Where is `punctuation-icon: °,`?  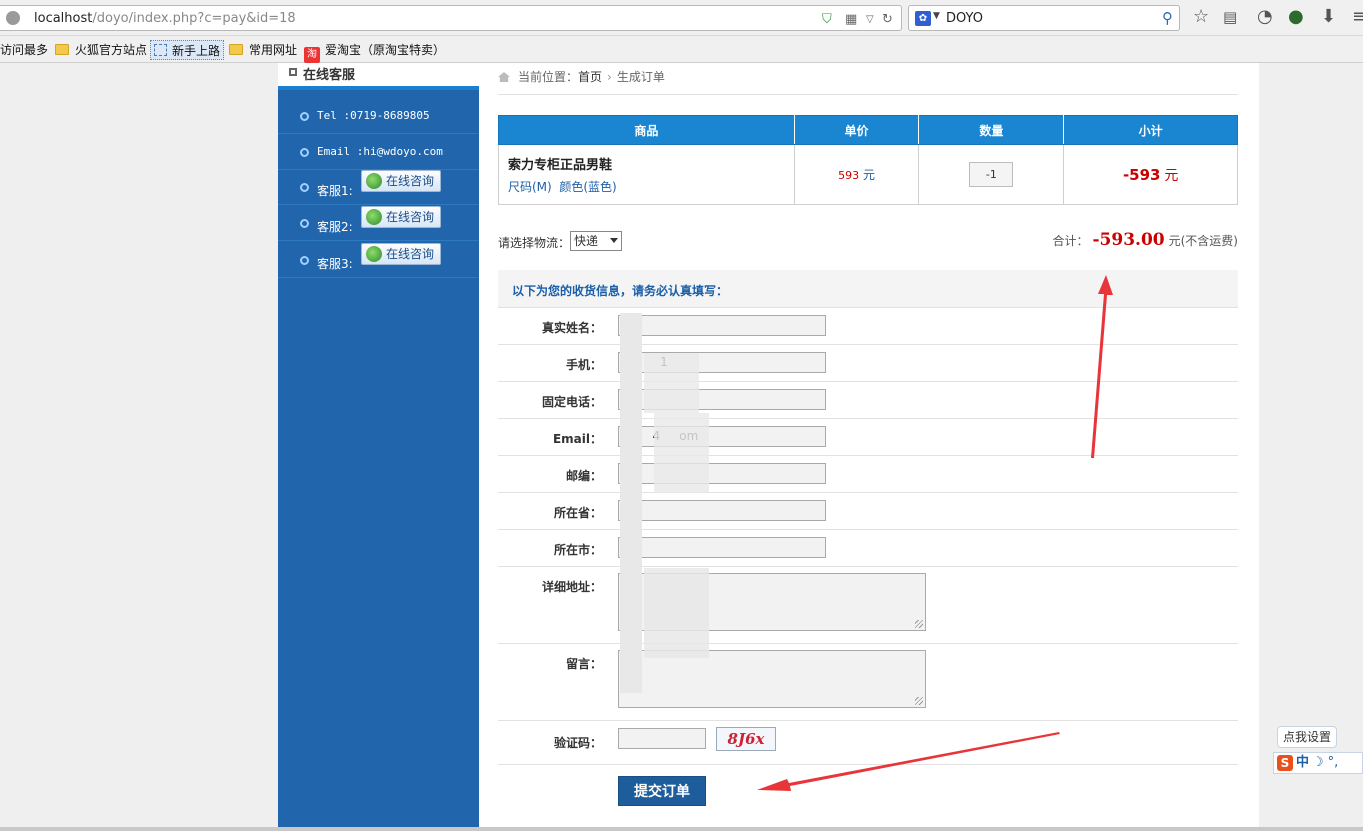
punctuation-icon: °, is located at coordinates (1333, 762).